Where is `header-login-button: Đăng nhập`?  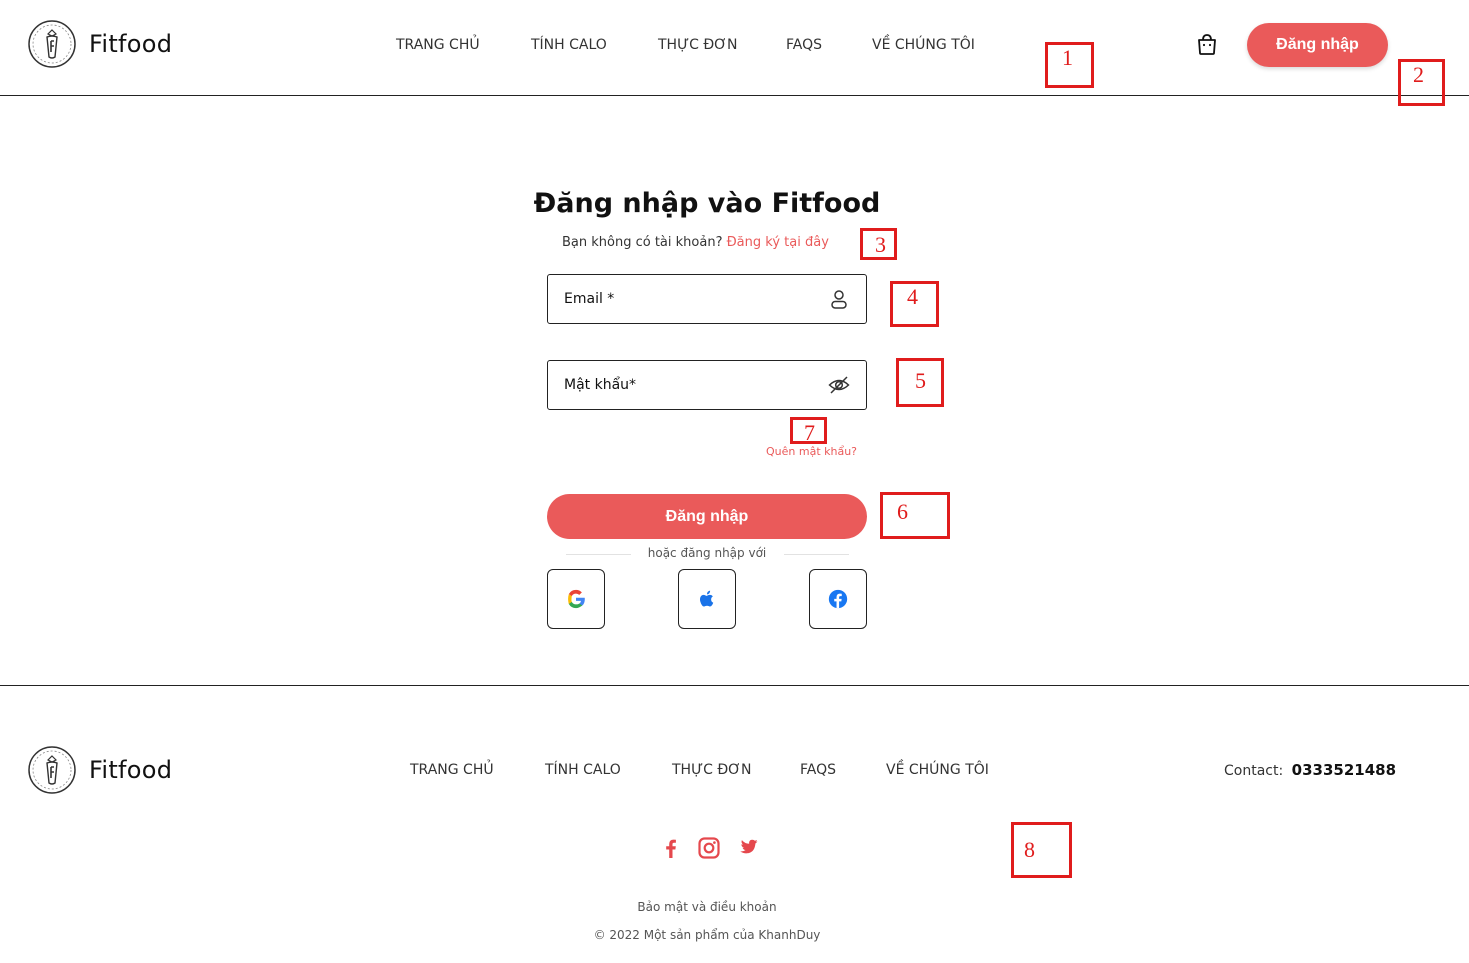
header-login-button: Đăng nhập is located at coordinates (1317, 45).